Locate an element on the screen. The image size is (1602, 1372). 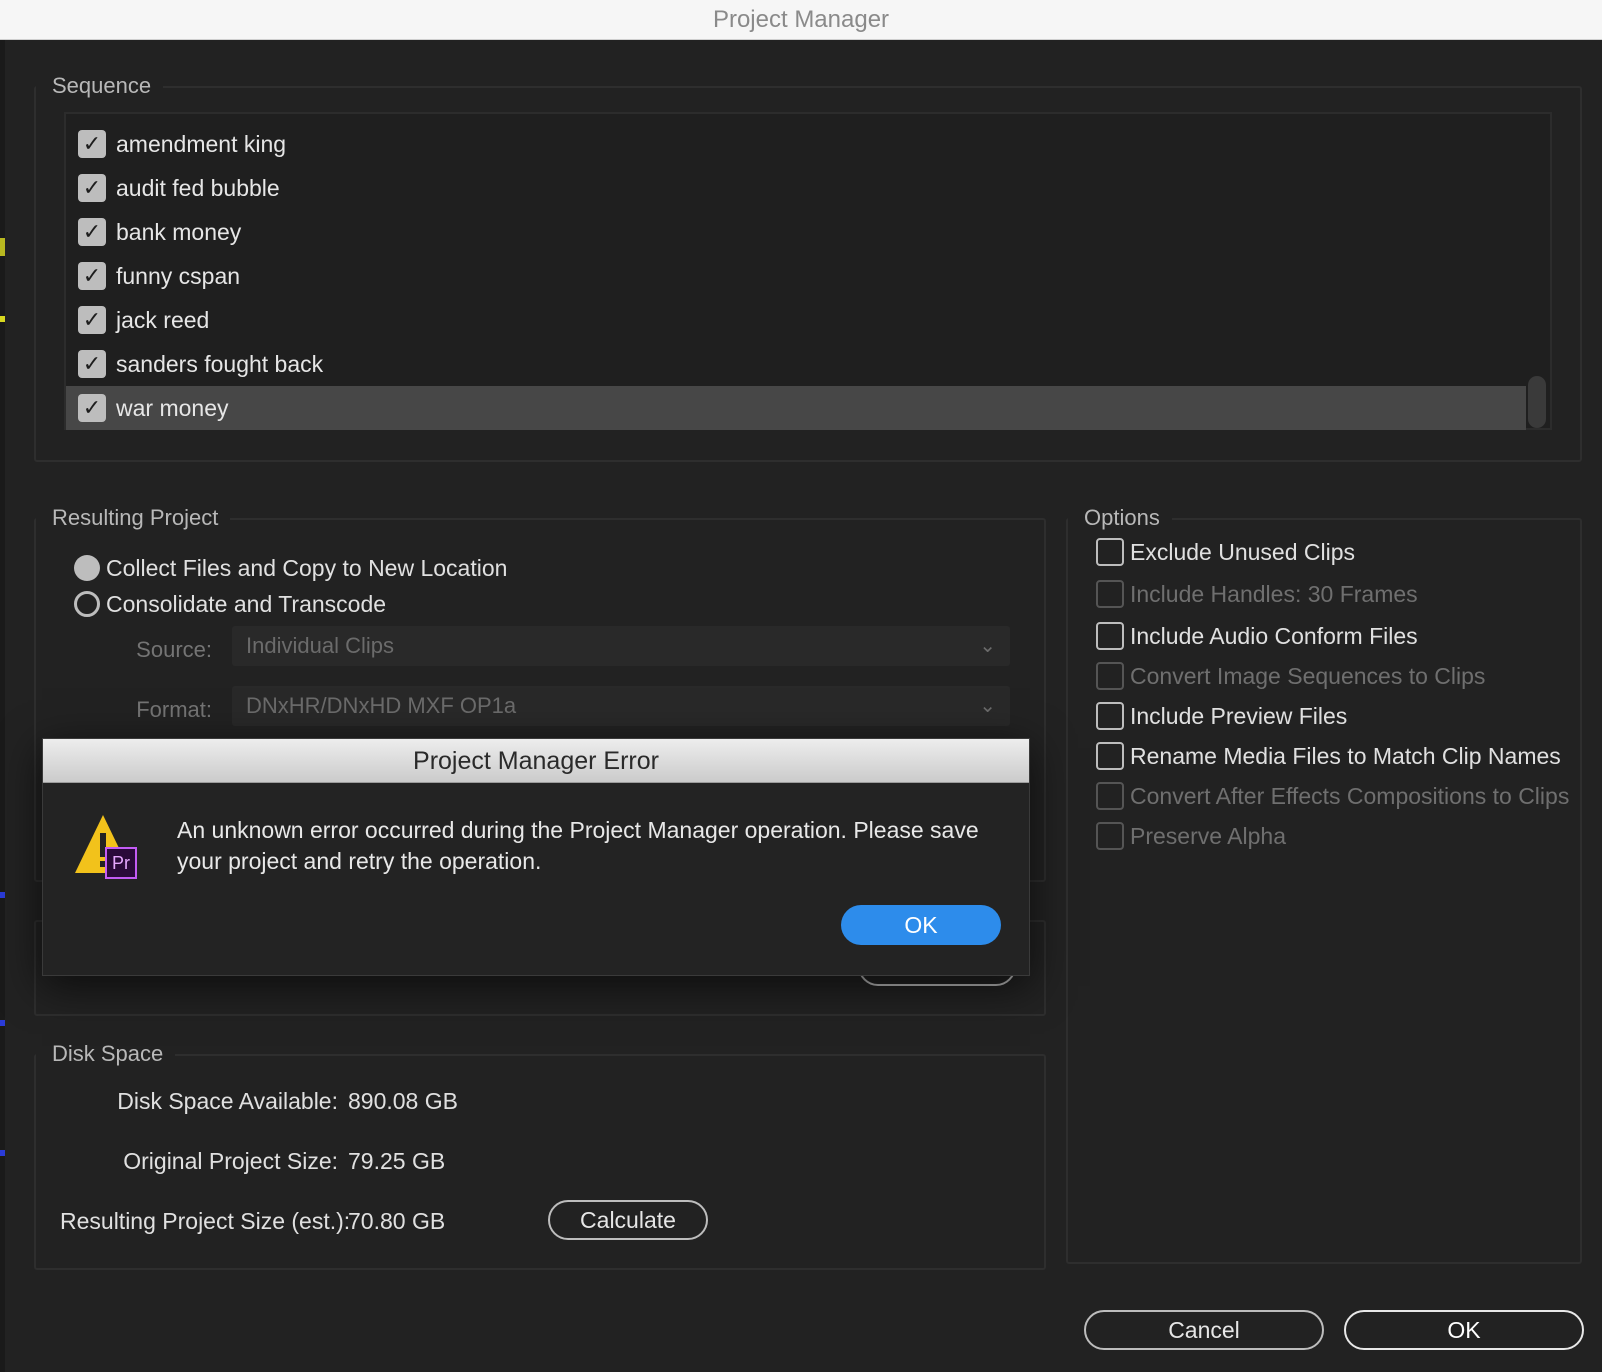
resulting-project-legend: Resulting Project is located at coordinates (133, 518).